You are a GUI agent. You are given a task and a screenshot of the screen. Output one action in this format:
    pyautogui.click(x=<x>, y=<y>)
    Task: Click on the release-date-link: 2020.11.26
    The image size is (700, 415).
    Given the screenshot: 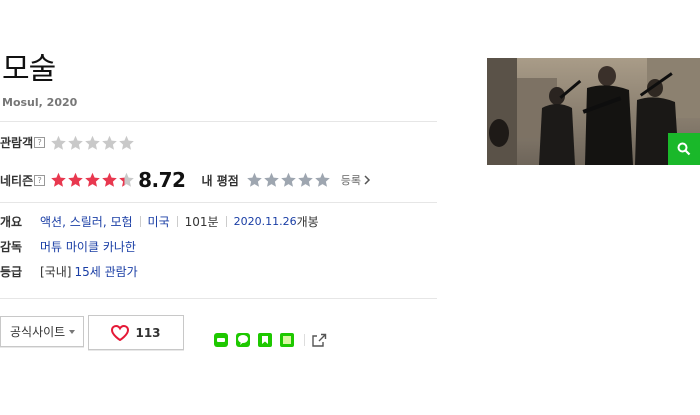 What is the action you would take?
    pyautogui.click(x=265, y=221)
    